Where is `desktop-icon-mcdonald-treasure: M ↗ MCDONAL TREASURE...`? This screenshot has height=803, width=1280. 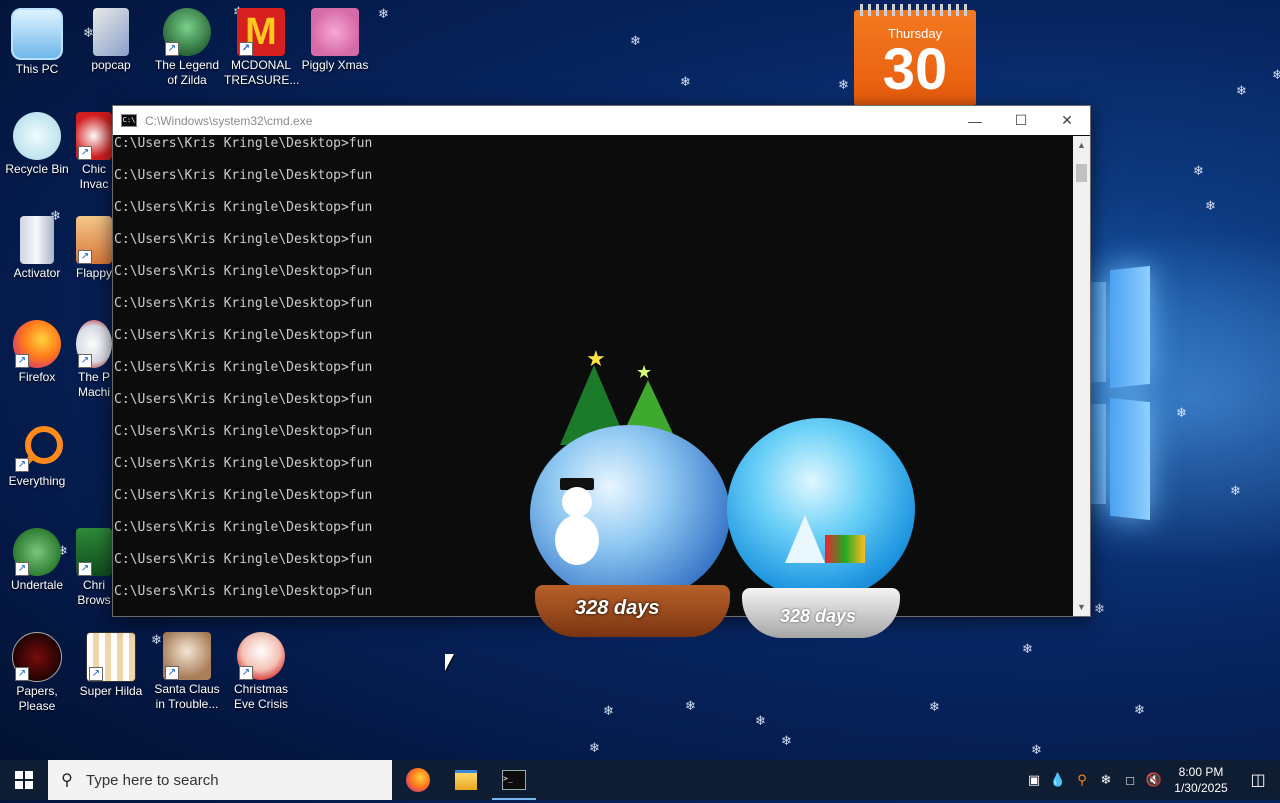 desktop-icon-mcdonald-treasure: M ↗ MCDONAL TREASURE... is located at coordinates (261, 48).